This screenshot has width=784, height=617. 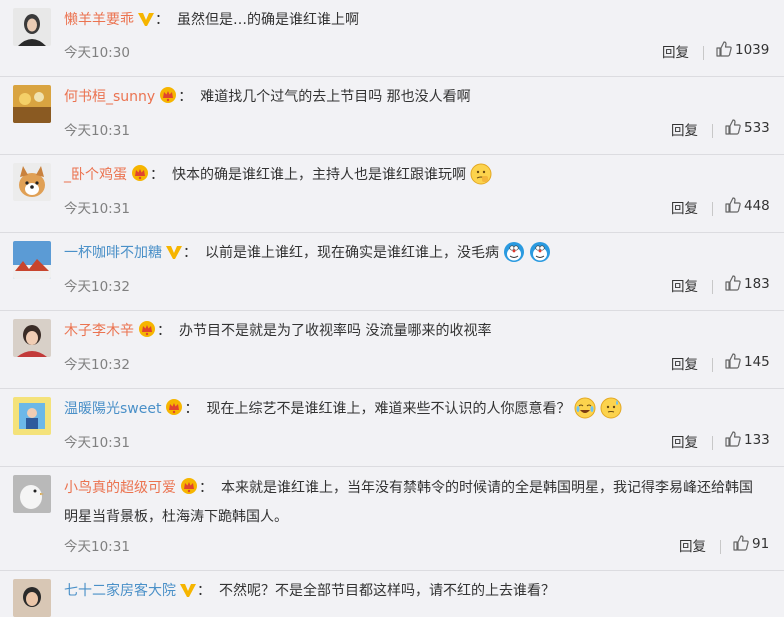 I want to click on like-button: 91, so click(x=751, y=543).